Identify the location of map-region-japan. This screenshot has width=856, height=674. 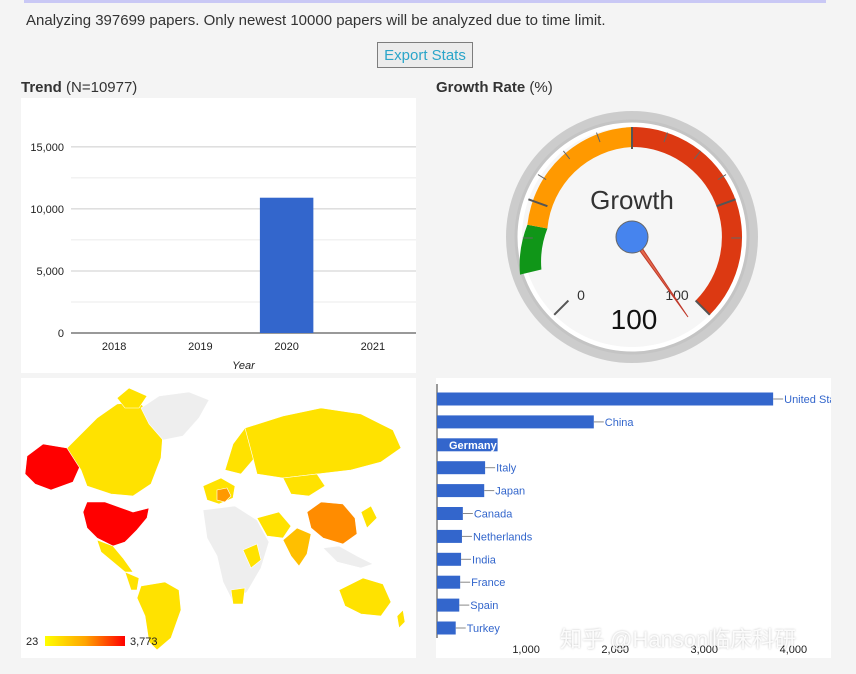
(369, 517).